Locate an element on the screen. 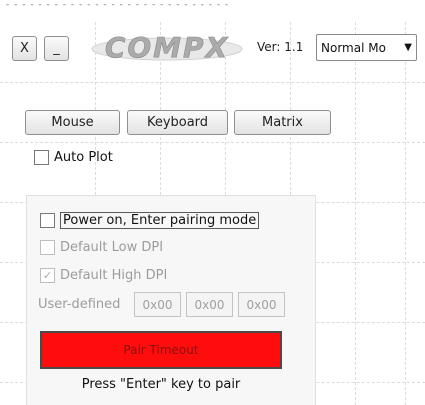 Image resolution: width=425 pixels, height=405 pixels. minimize-button: _ is located at coordinates (56, 48).